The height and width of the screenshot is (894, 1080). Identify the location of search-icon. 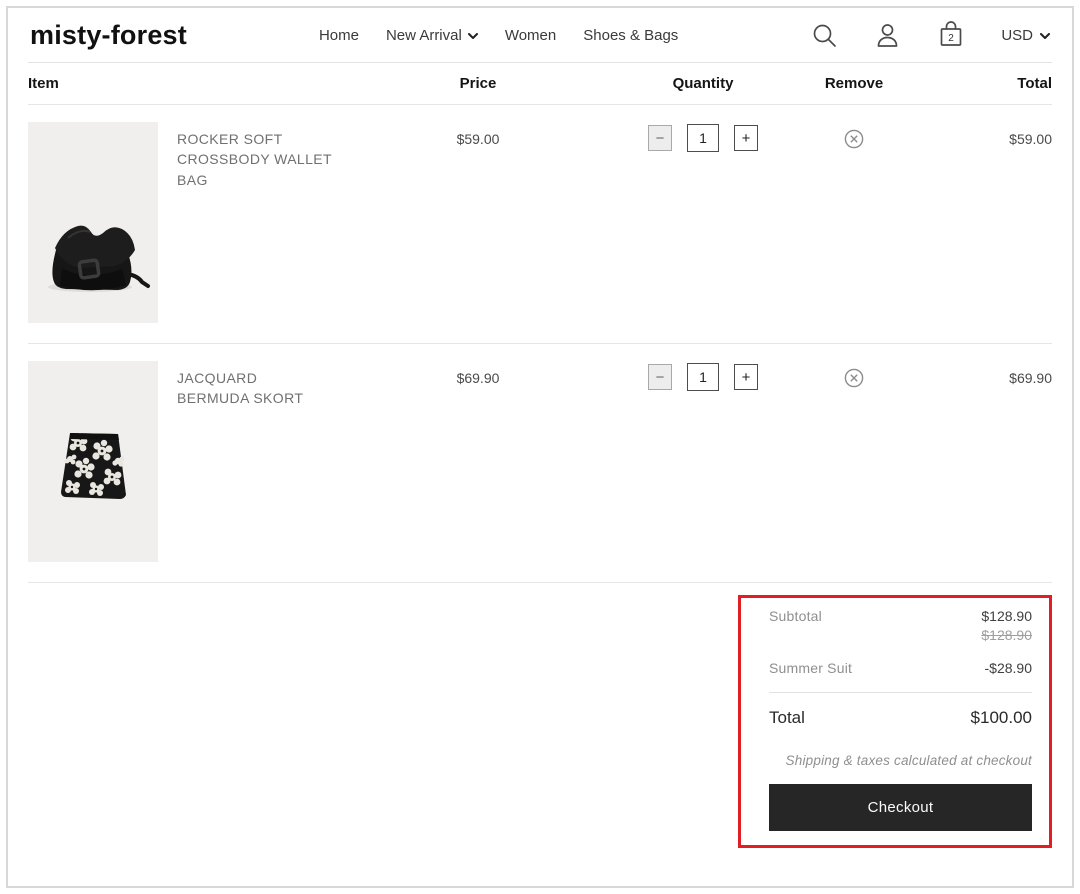
(824, 35).